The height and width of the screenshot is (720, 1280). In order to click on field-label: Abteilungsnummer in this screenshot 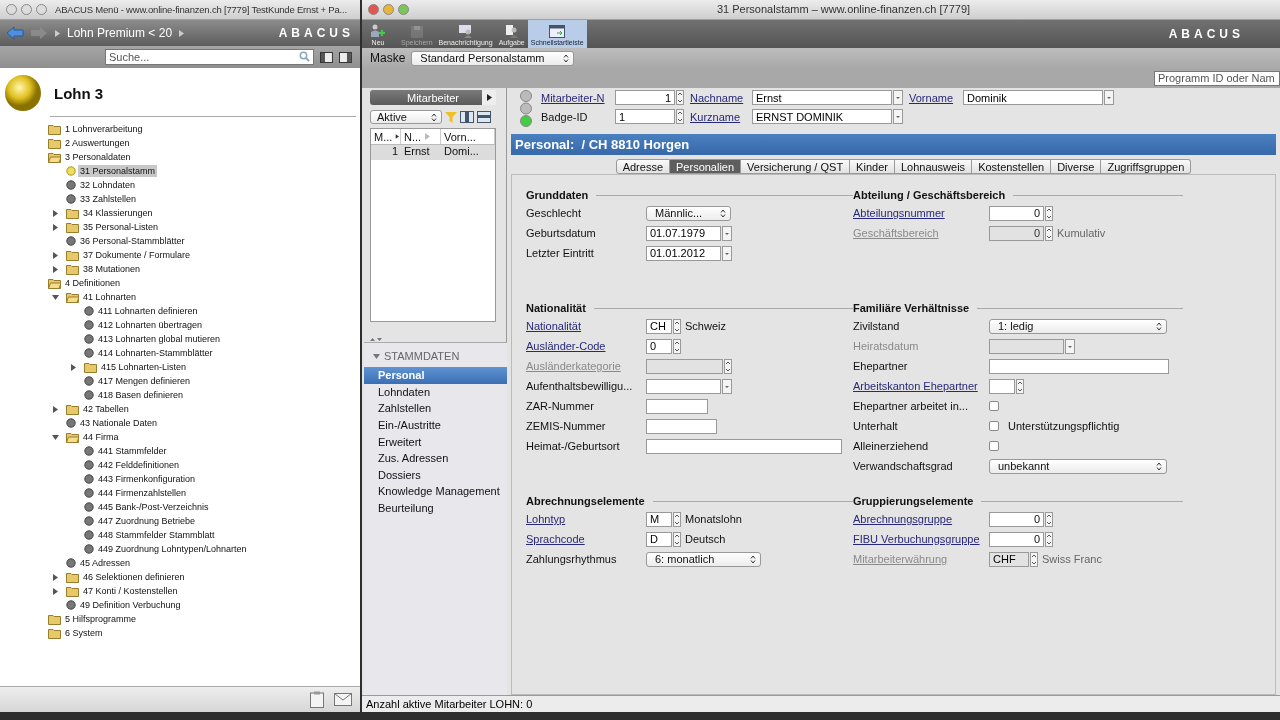, I will do `click(919, 213)`.